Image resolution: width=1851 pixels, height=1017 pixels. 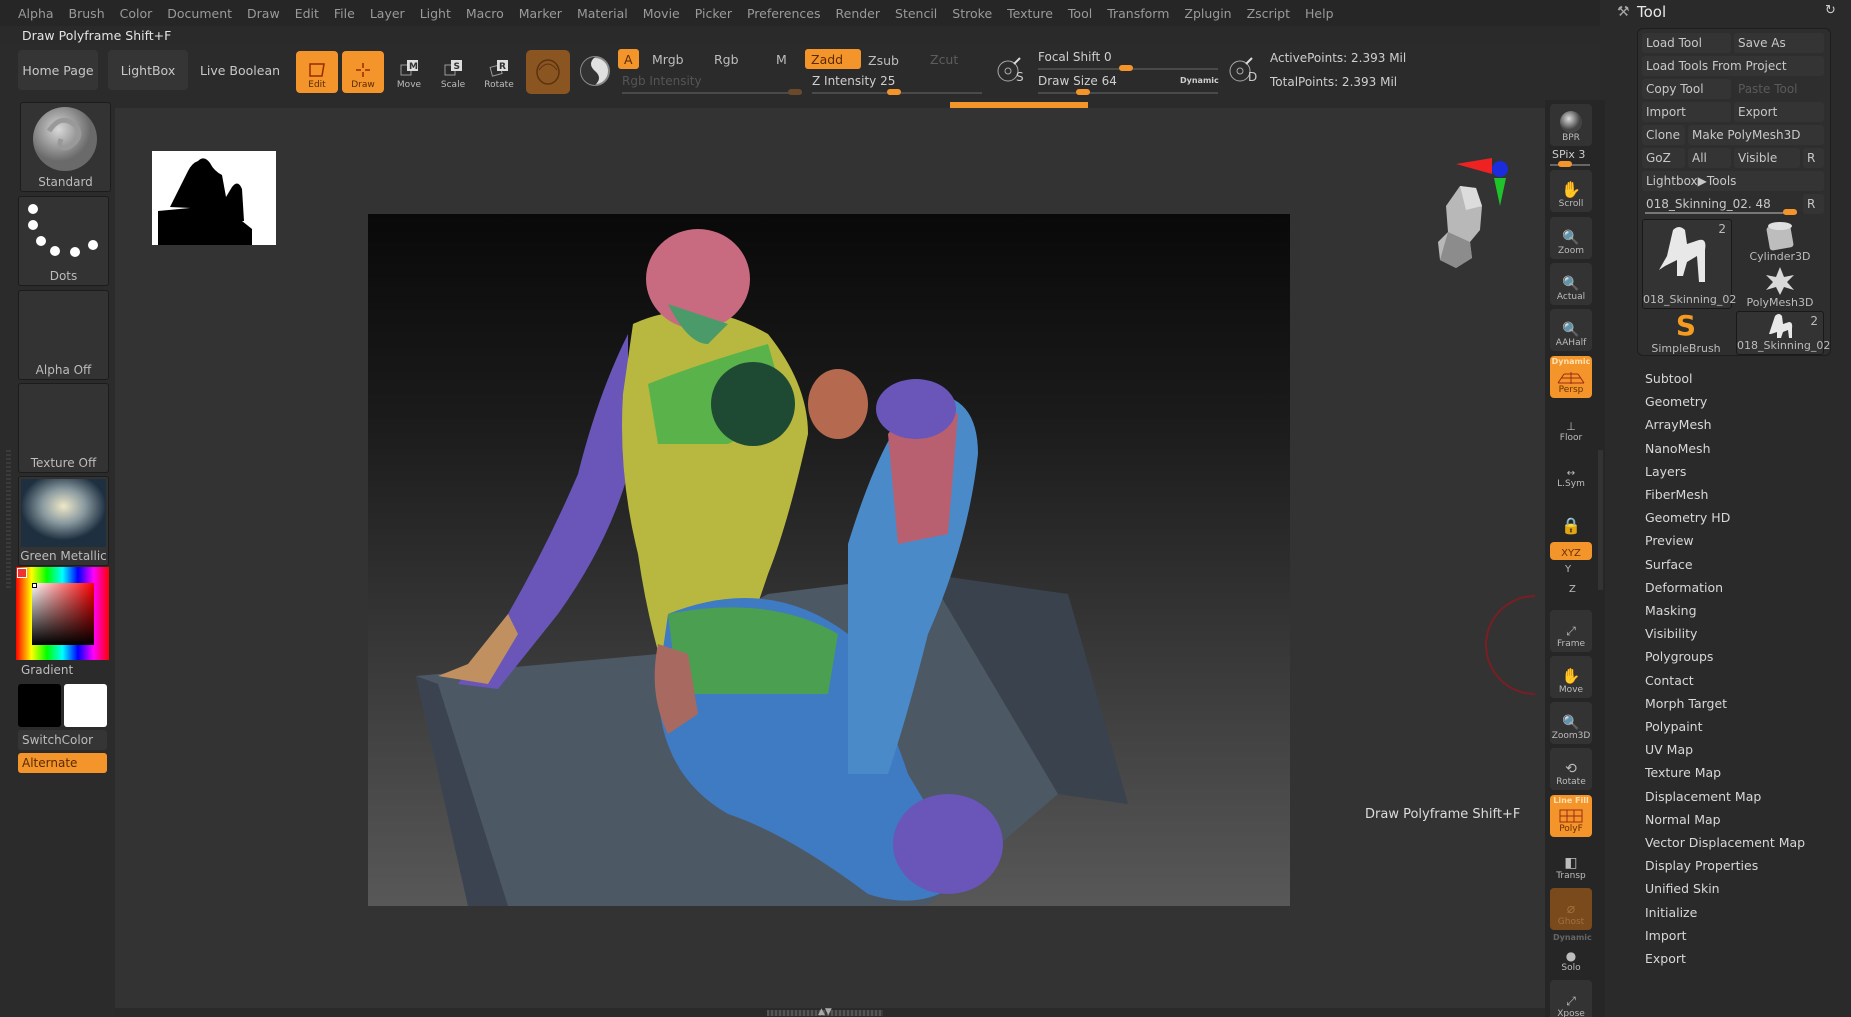 I want to click on solo-button: ● Solo, so click(x=1571, y=957).